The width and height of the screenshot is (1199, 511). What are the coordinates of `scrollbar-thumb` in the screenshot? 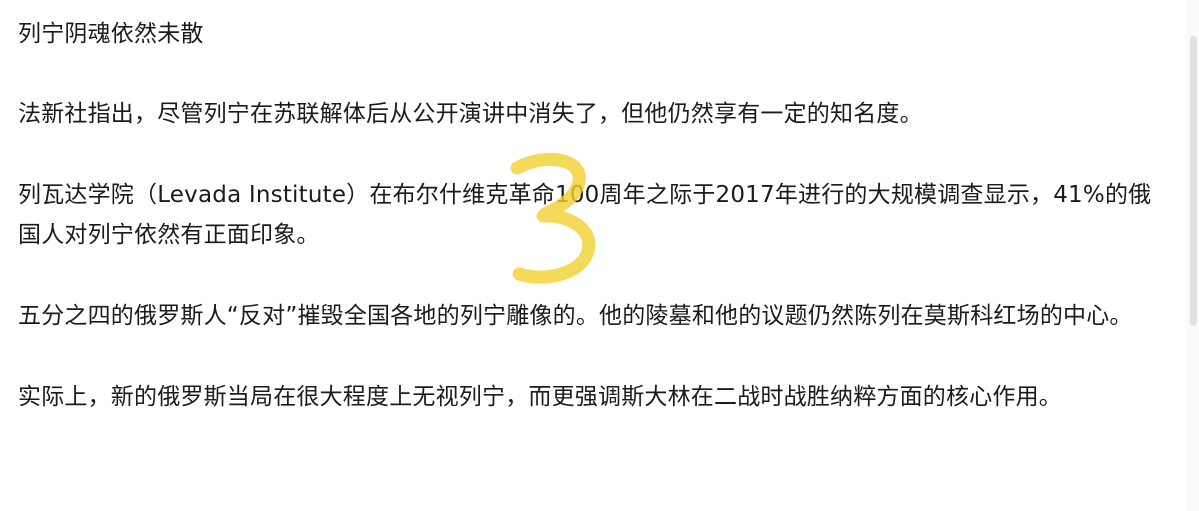 It's located at (1193, 181).